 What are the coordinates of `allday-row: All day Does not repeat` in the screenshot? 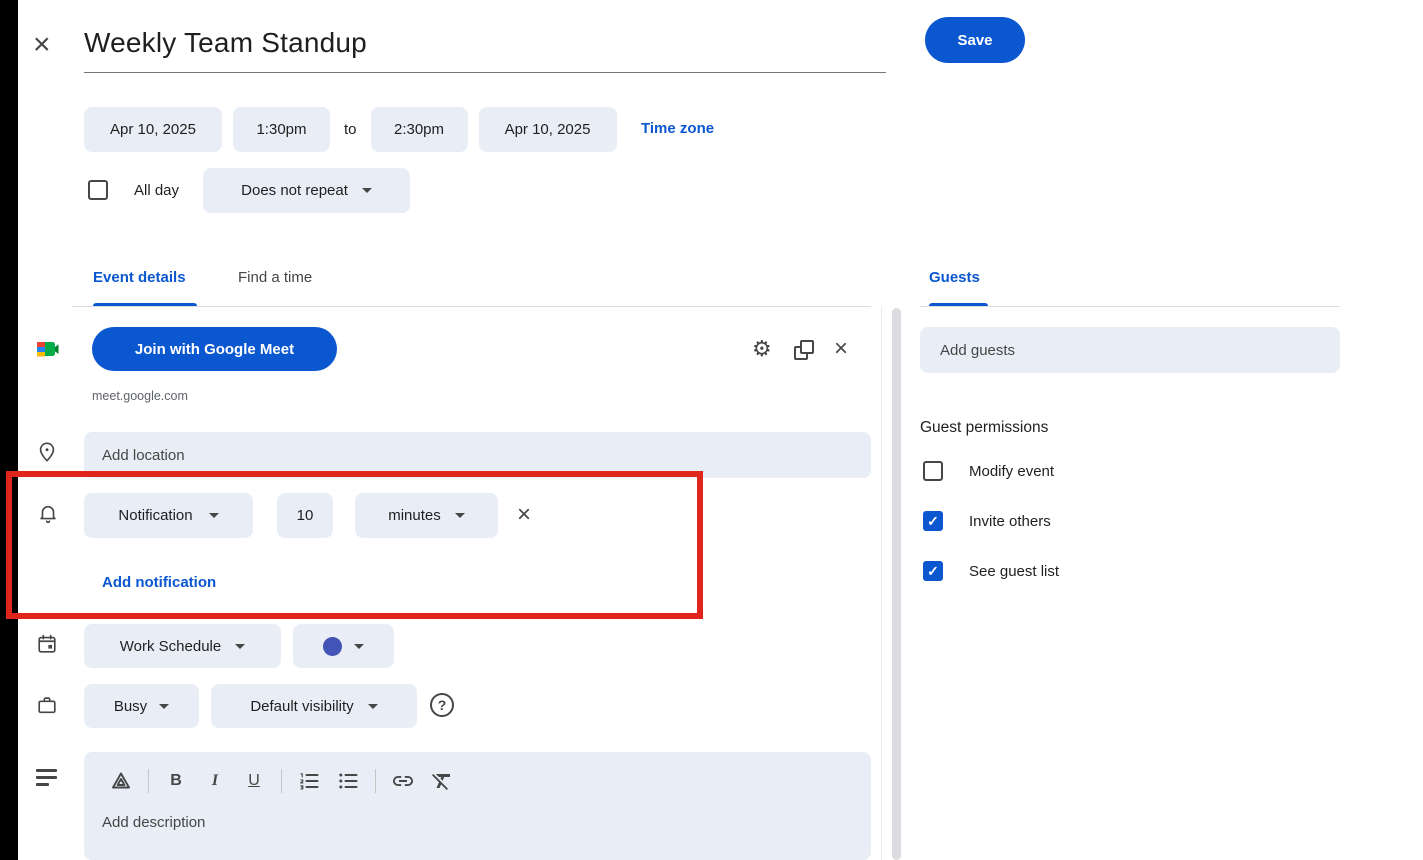 It's located at (249, 190).